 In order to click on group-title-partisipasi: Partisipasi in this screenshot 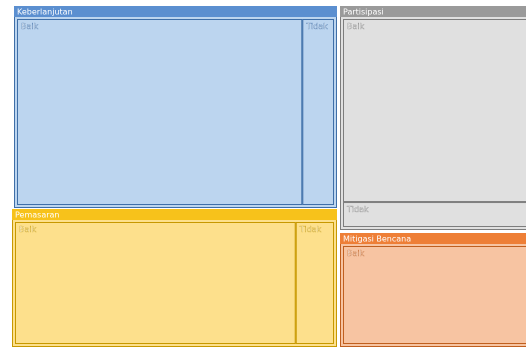, I will do `click(363, 12)`.